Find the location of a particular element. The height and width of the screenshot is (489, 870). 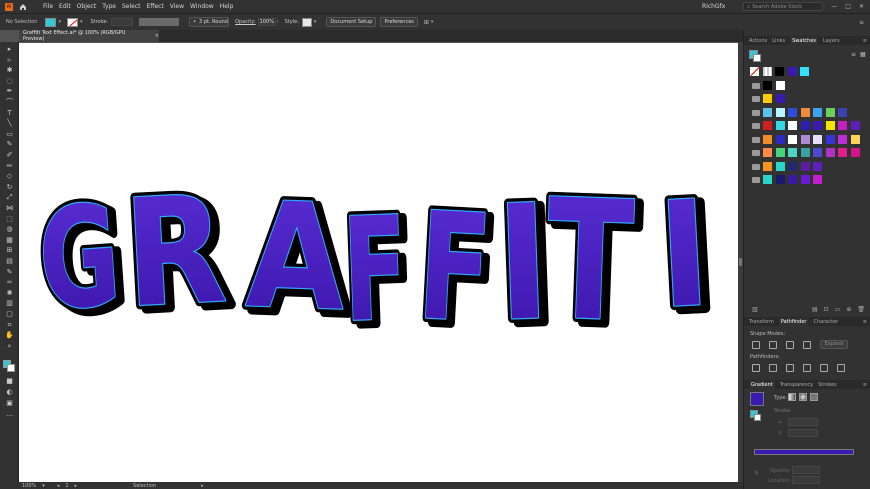

rotate-tool-icon: ↻ is located at coordinates (9, 187).